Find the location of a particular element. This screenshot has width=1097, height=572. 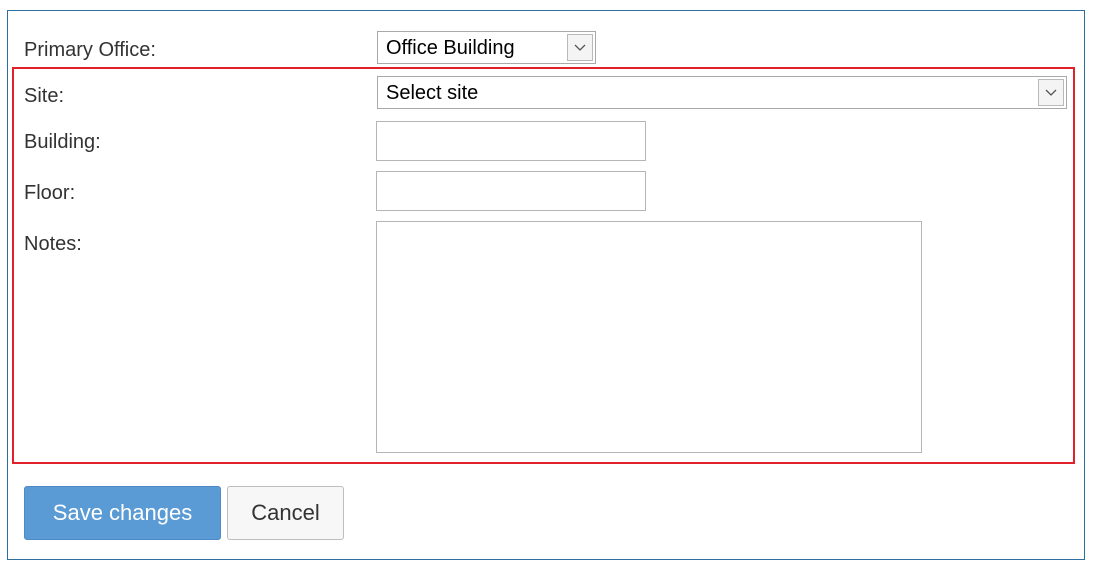

site-select: Select site is located at coordinates (722, 92).